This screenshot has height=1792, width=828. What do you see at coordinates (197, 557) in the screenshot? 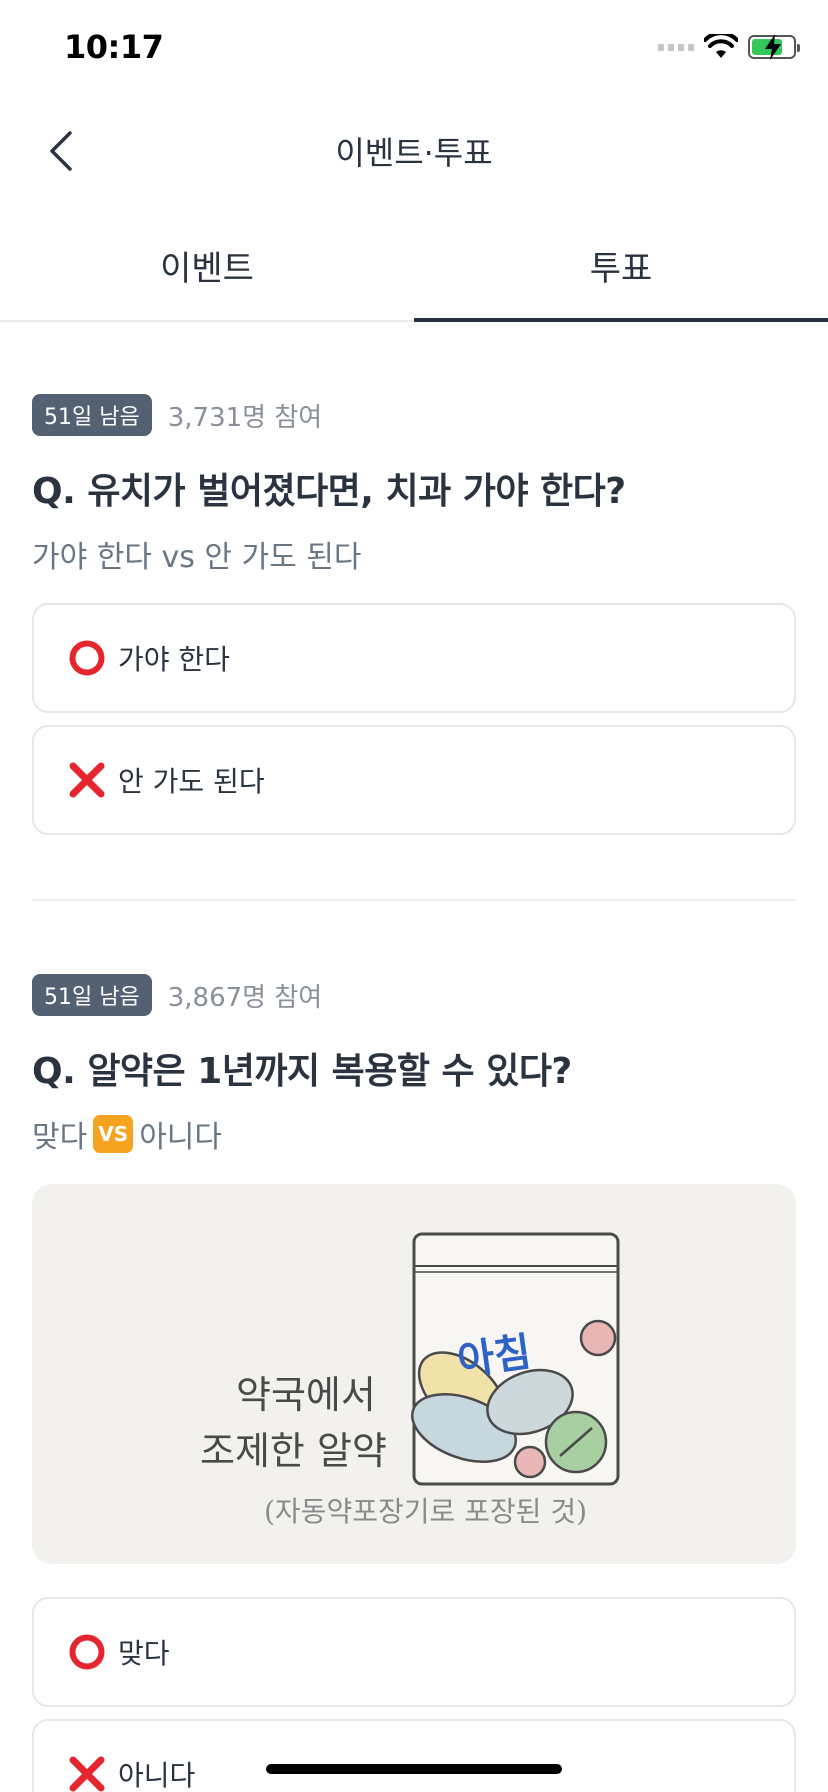
I see `poll-subtitle: 가야 한다 vs 안 가도 된다` at bounding box center [197, 557].